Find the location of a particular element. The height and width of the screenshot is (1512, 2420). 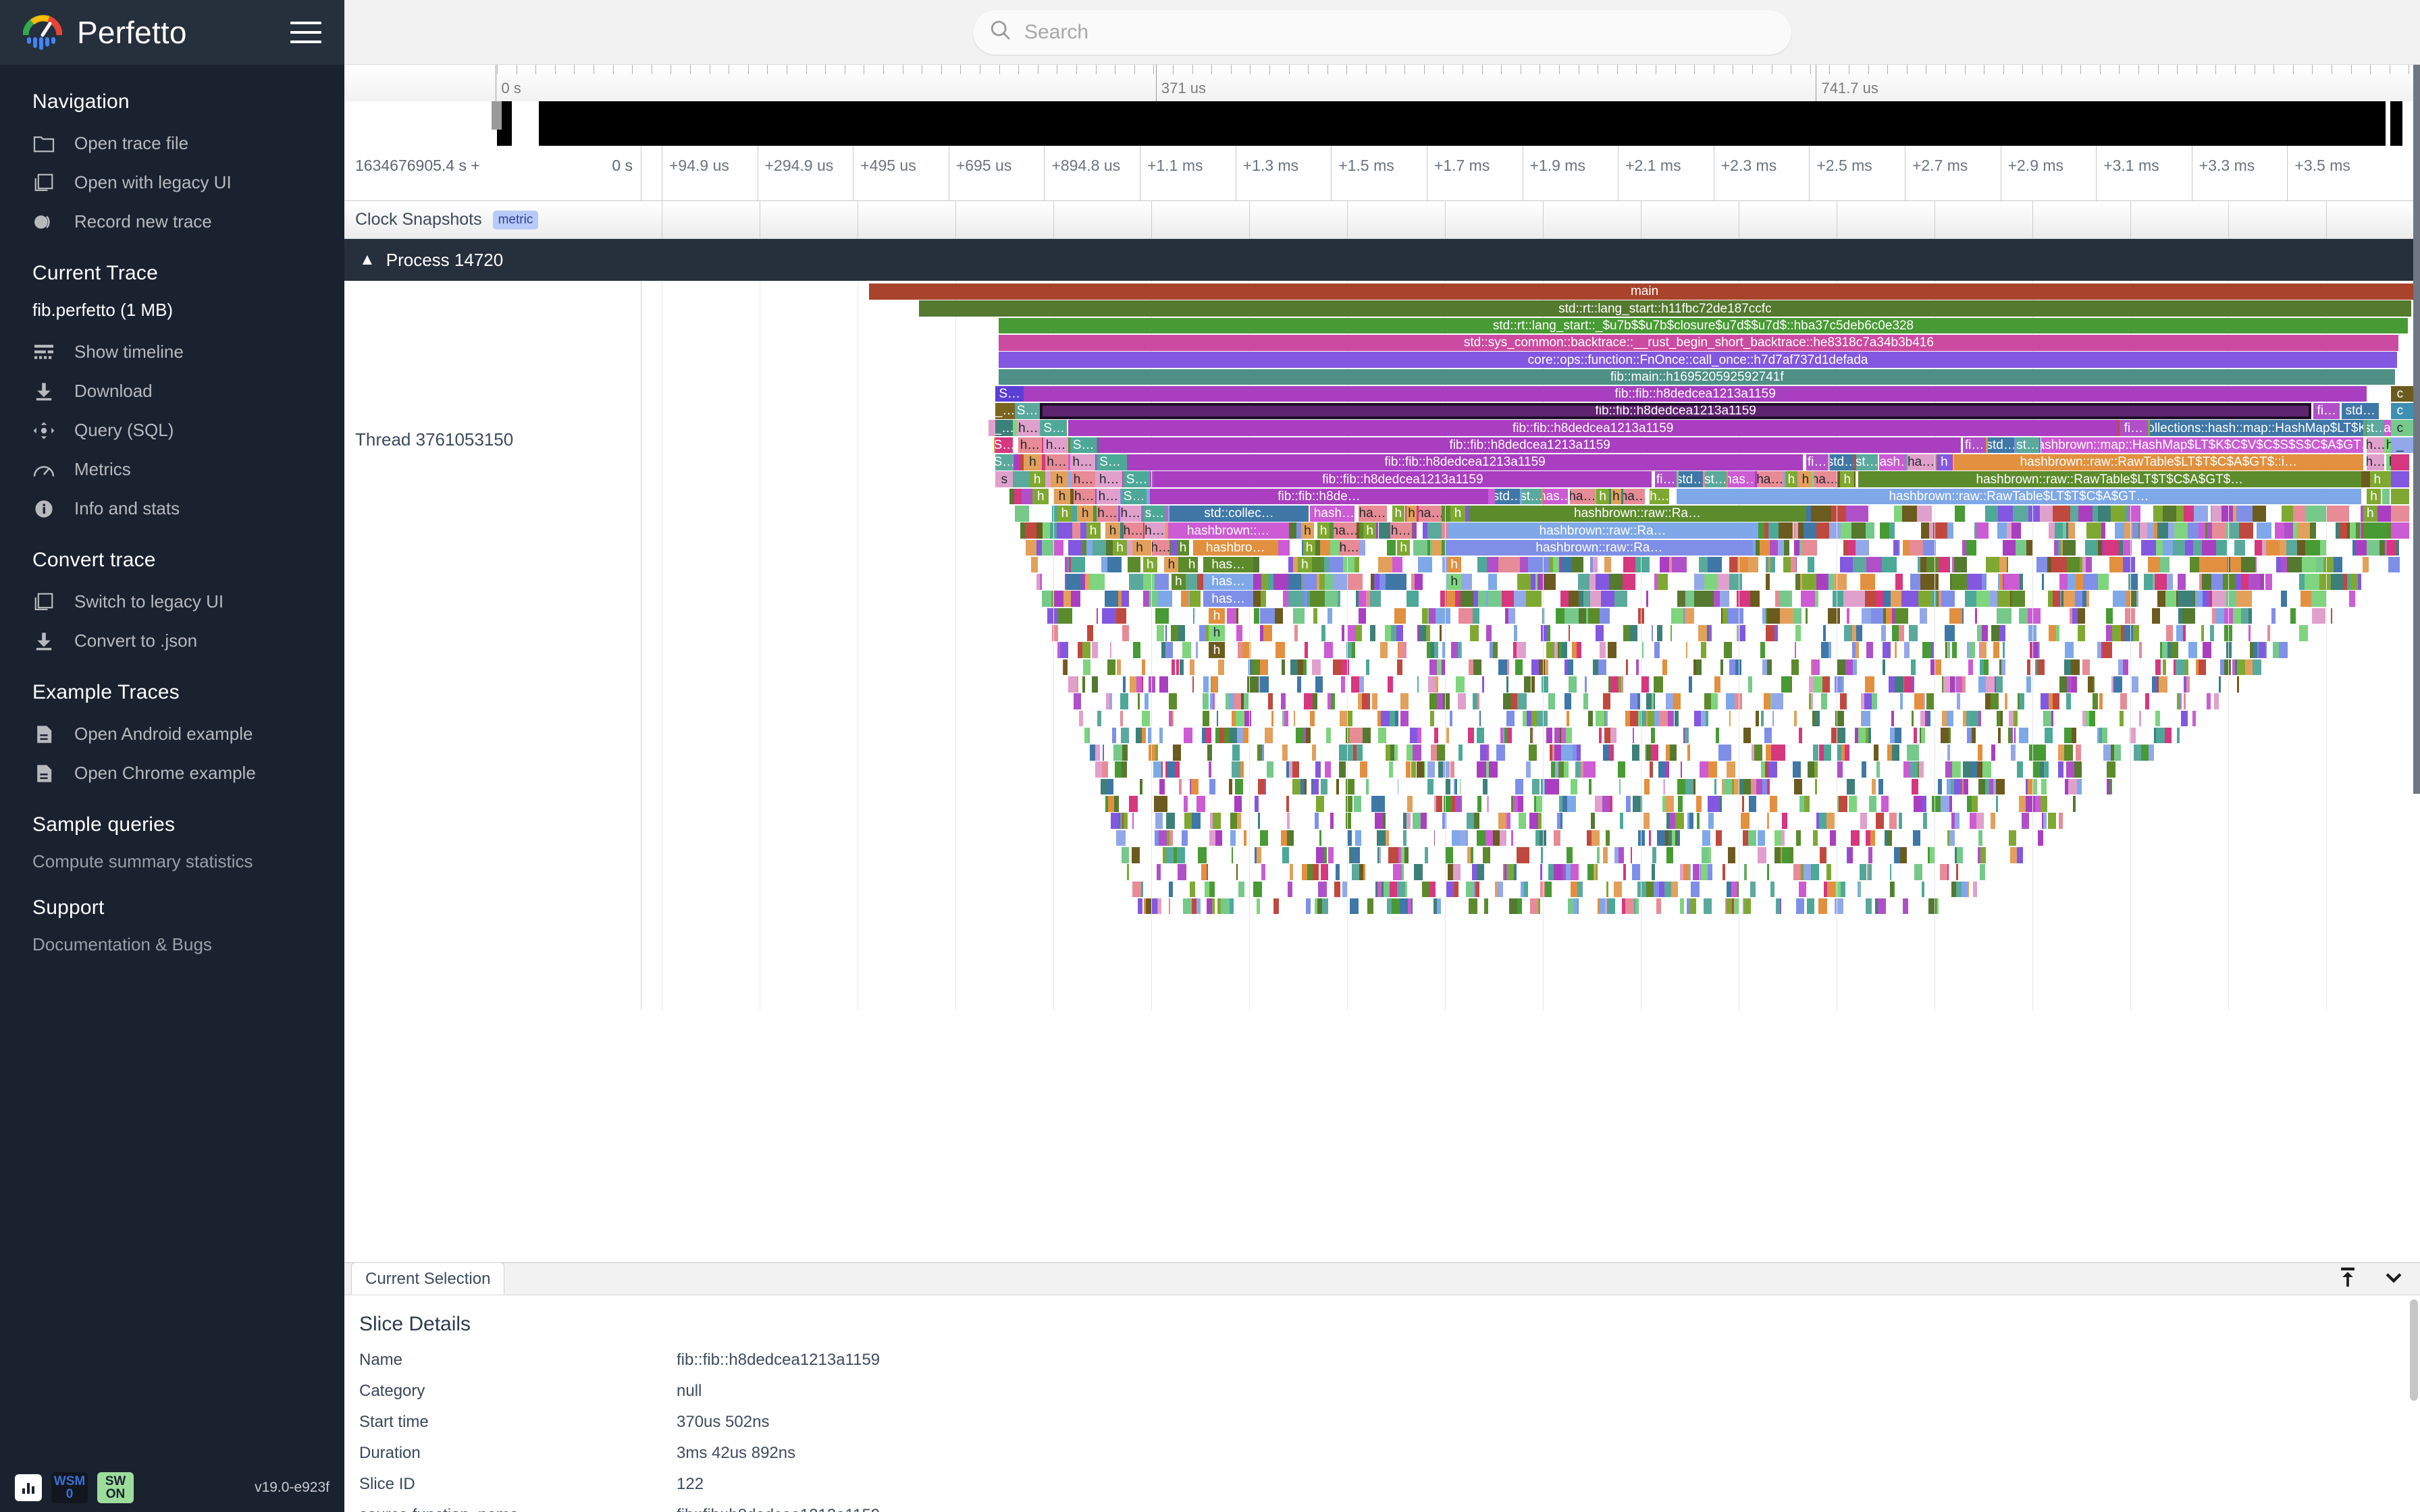

flamegraph-slice: fib::fib::h8dedcea1213a1159 is located at coordinates (1530, 446).